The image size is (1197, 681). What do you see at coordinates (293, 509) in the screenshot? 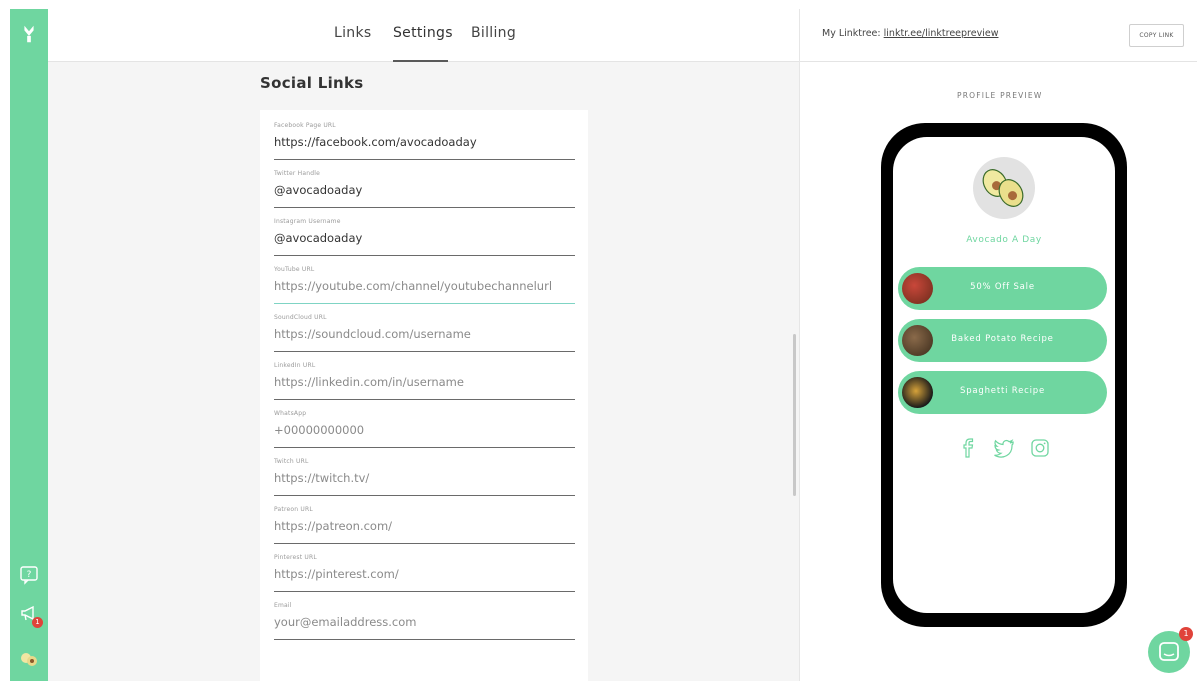
I see `field-label: Patreon URL` at bounding box center [293, 509].